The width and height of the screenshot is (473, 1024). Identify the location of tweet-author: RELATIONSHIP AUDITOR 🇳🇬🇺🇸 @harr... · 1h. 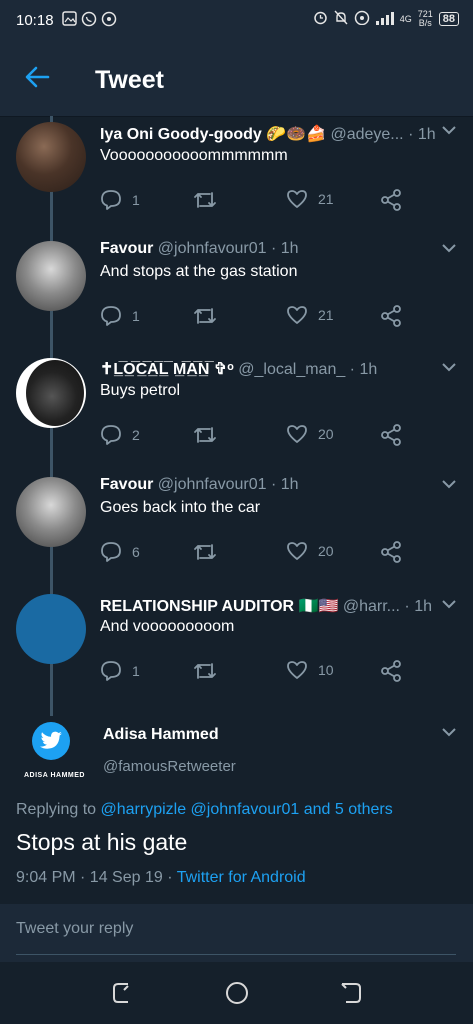
(266, 606).